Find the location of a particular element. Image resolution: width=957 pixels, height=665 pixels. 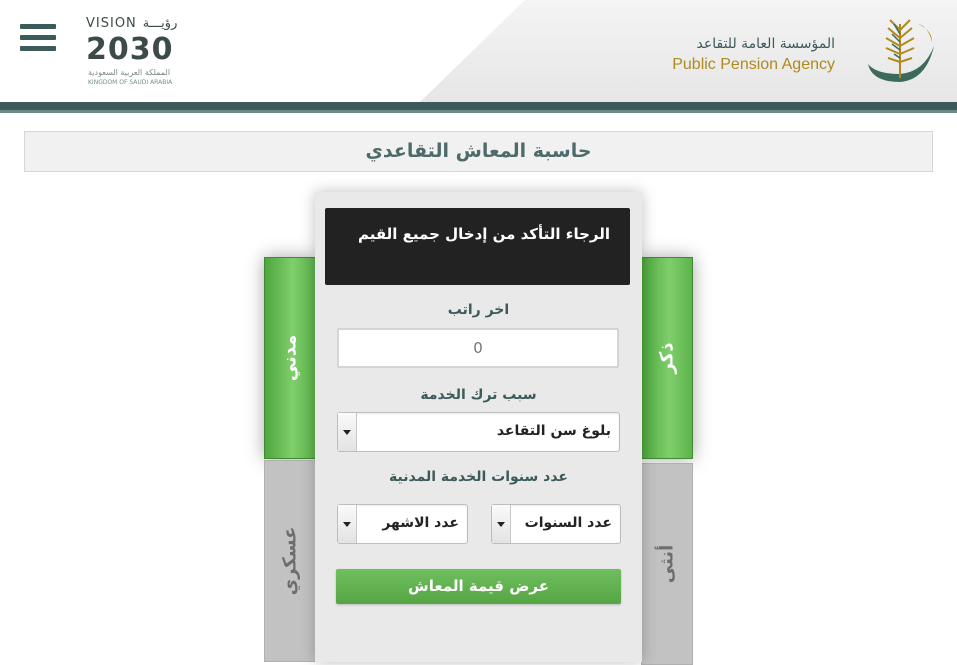

show-pension-button: عرض قيمة المعاش is located at coordinates (478, 586).